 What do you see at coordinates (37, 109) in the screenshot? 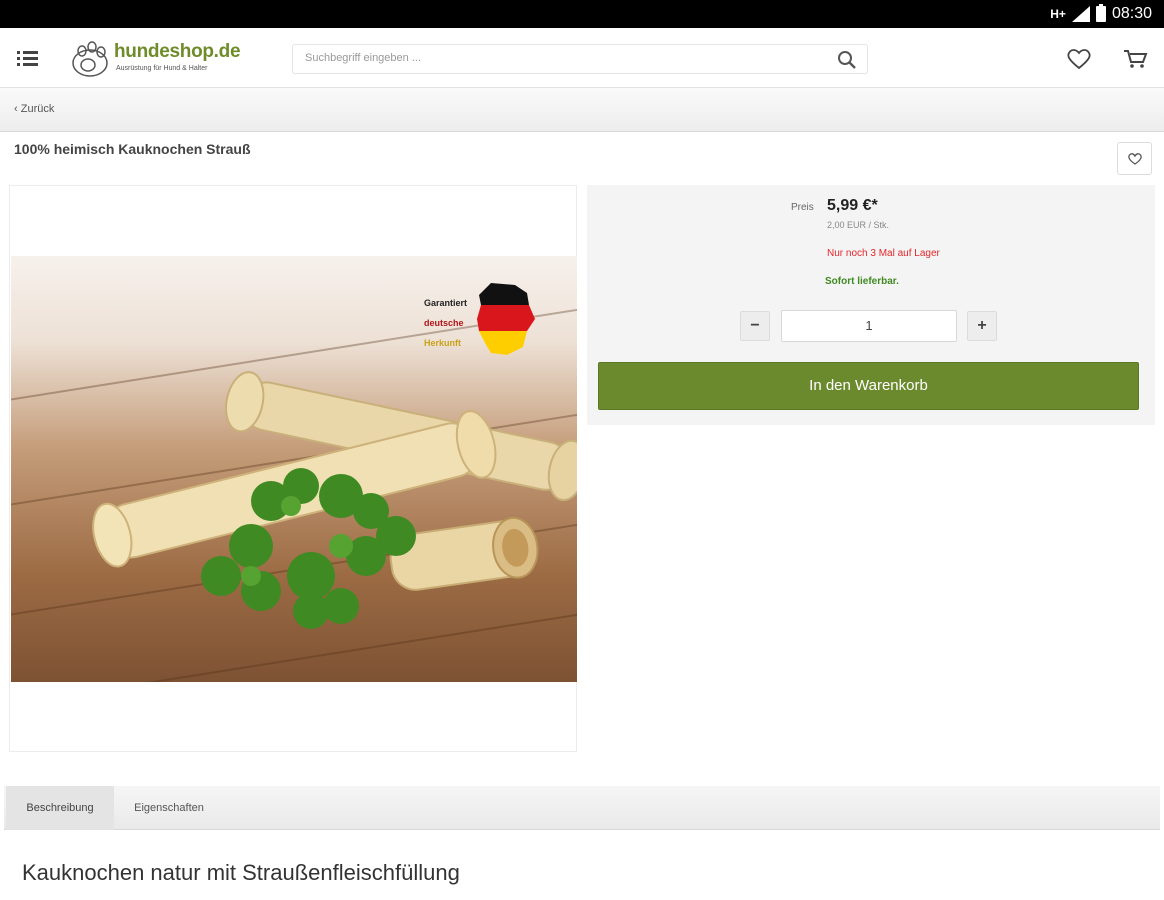
I see `back-label: Zurück` at bounding box center [37, 109].